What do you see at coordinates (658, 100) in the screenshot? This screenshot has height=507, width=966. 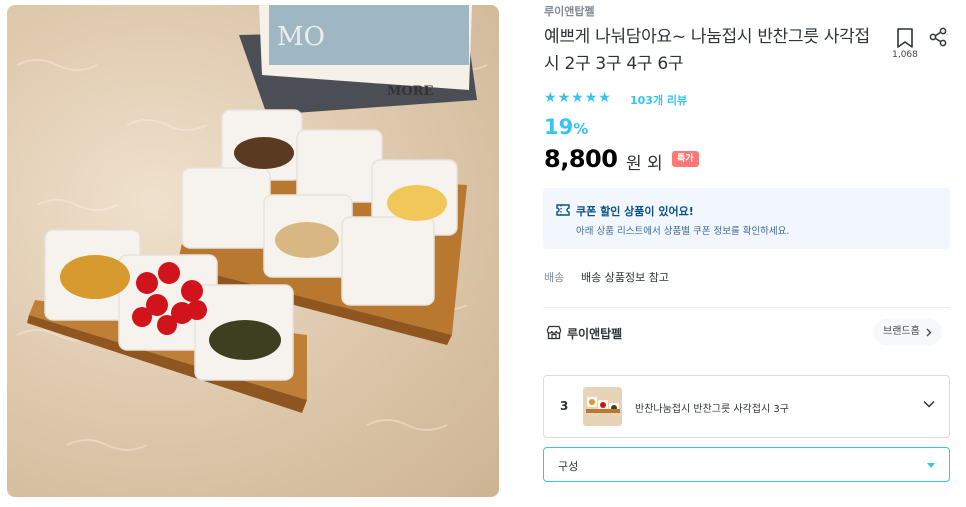 I see `review-count-link: 103개 리뷰` at bounding box center [658, 100].